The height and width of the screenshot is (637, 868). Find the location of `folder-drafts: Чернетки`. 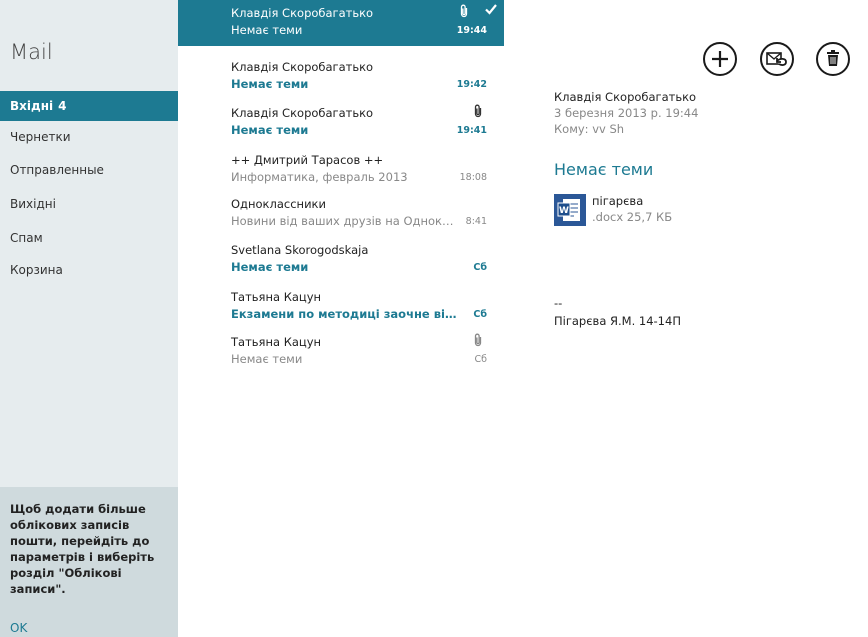

folder-drafts: Чернетки is located at coordinates (90, 137).